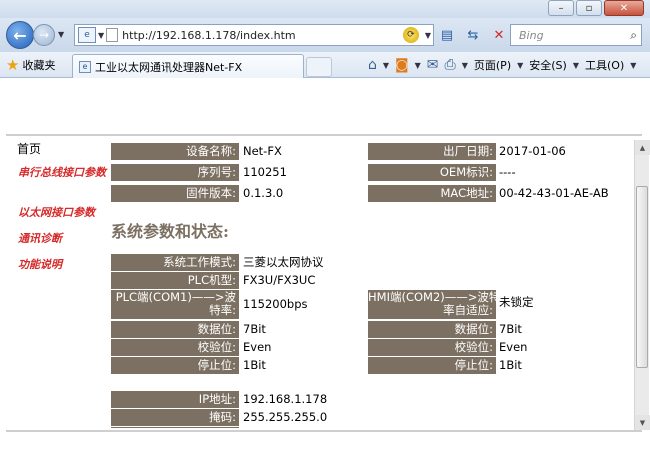 Image resolution: width=650 pixels, height=451 pixels. Describe the element at coordinates (633, 65) in the screenshot. I see `tools-dropdown-icon: ▼` at that location.